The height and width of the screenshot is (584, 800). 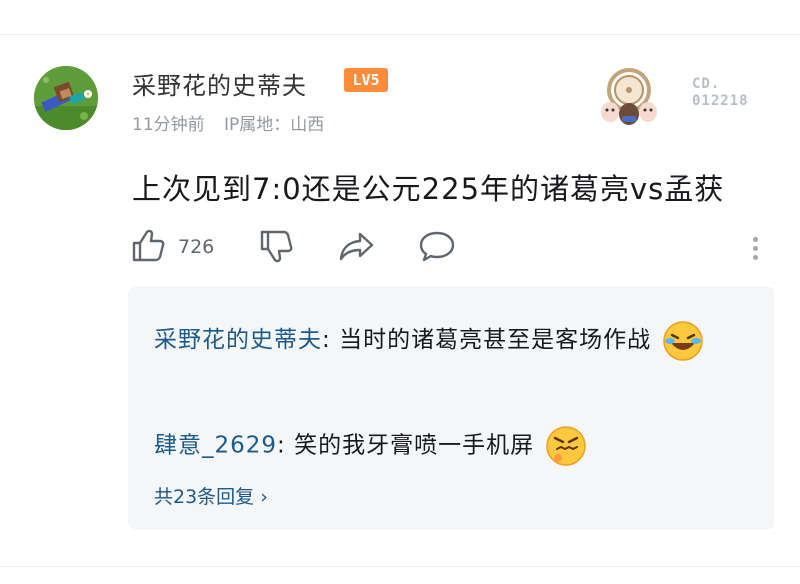 I want to click on share-icon, so click(x=356, y=246).